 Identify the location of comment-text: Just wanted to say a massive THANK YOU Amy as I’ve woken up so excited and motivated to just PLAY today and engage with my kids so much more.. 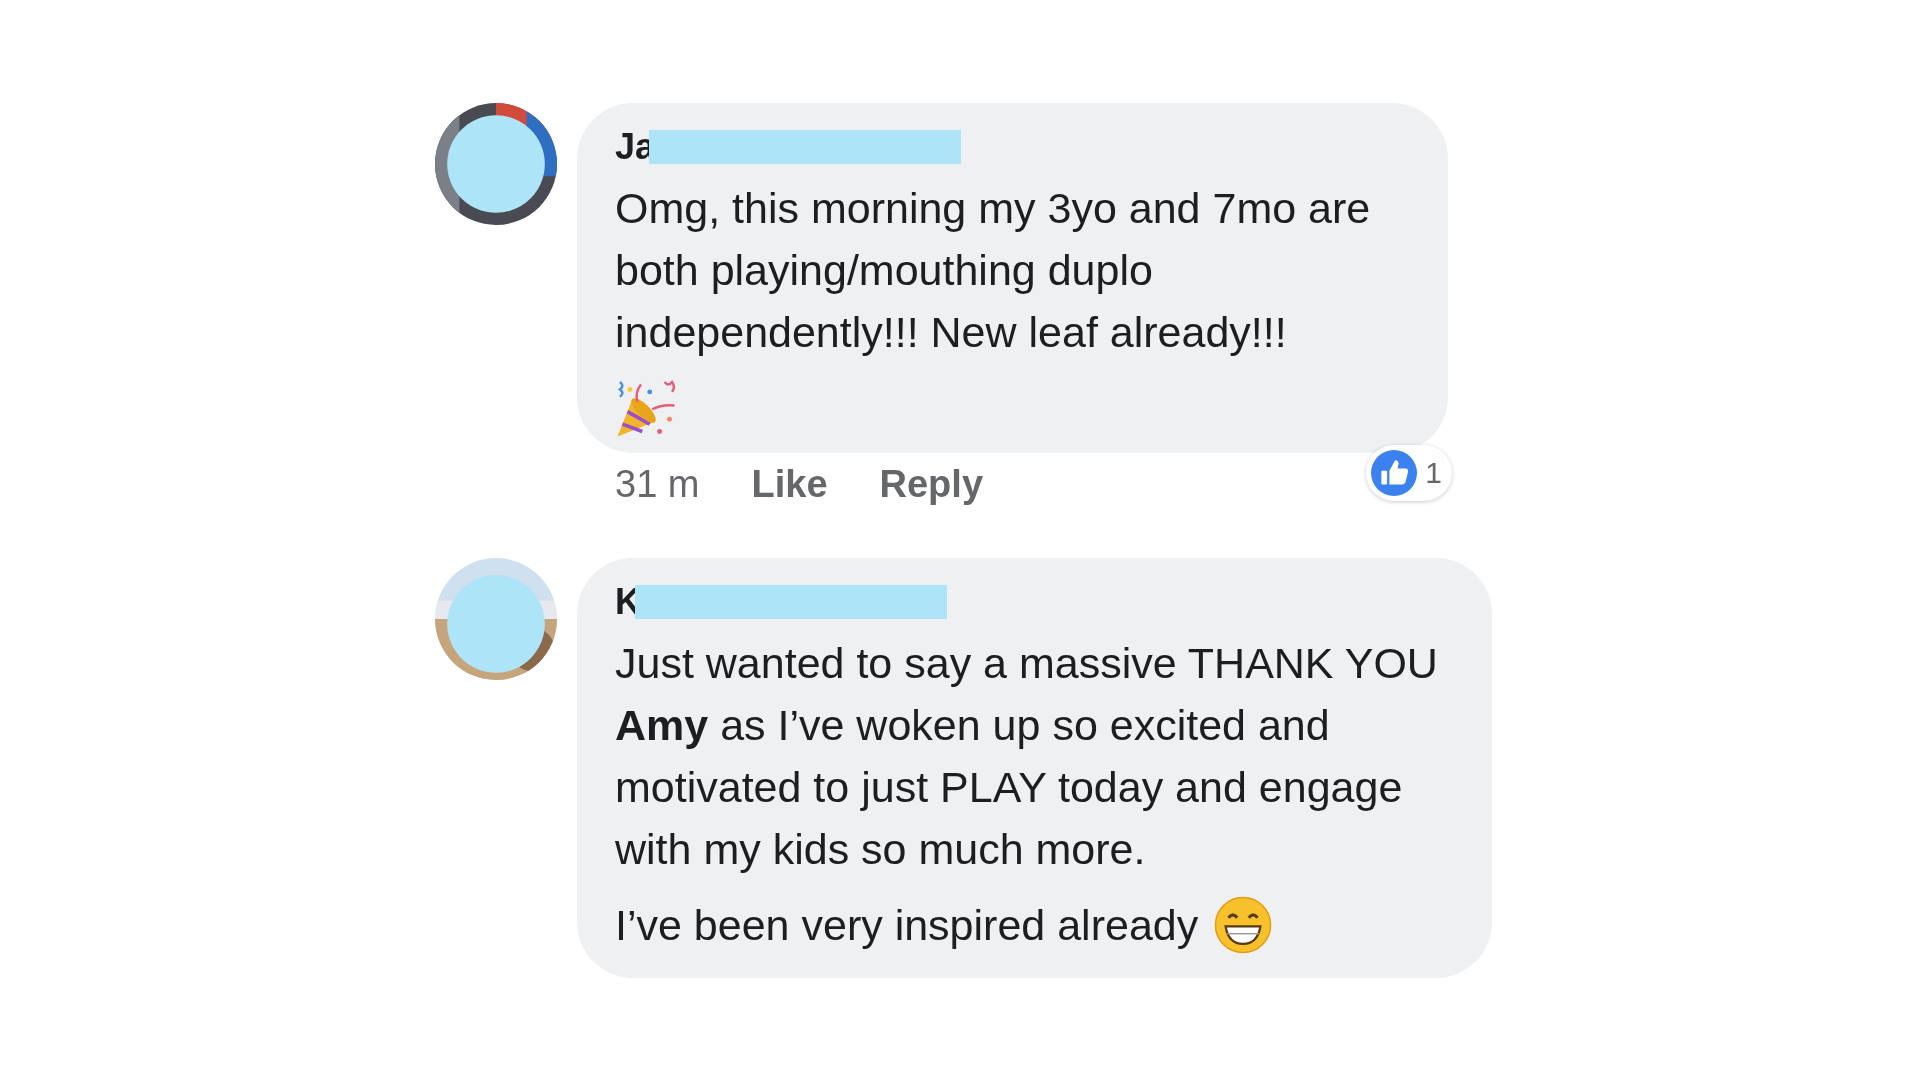
(1027, 756).